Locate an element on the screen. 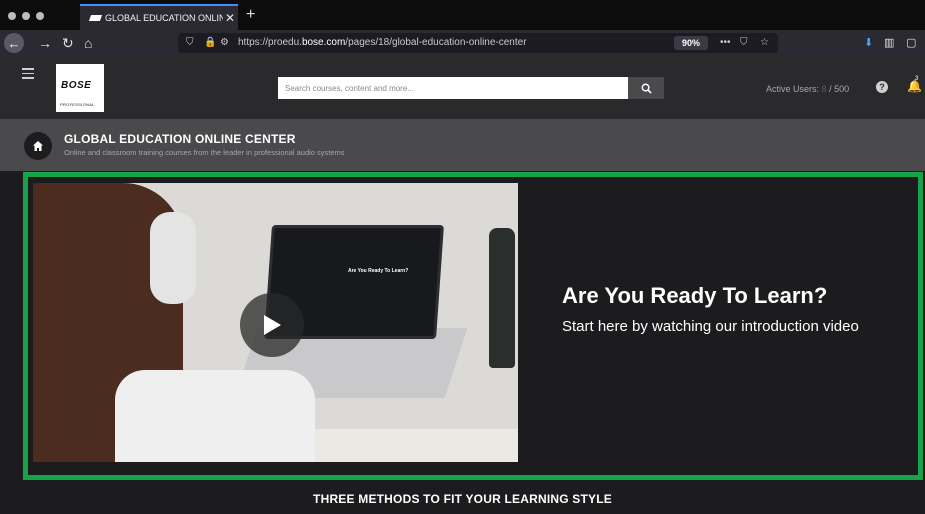 The width and height of the screenshot is (925, 514). search-input is located at coordinates (453, 88).